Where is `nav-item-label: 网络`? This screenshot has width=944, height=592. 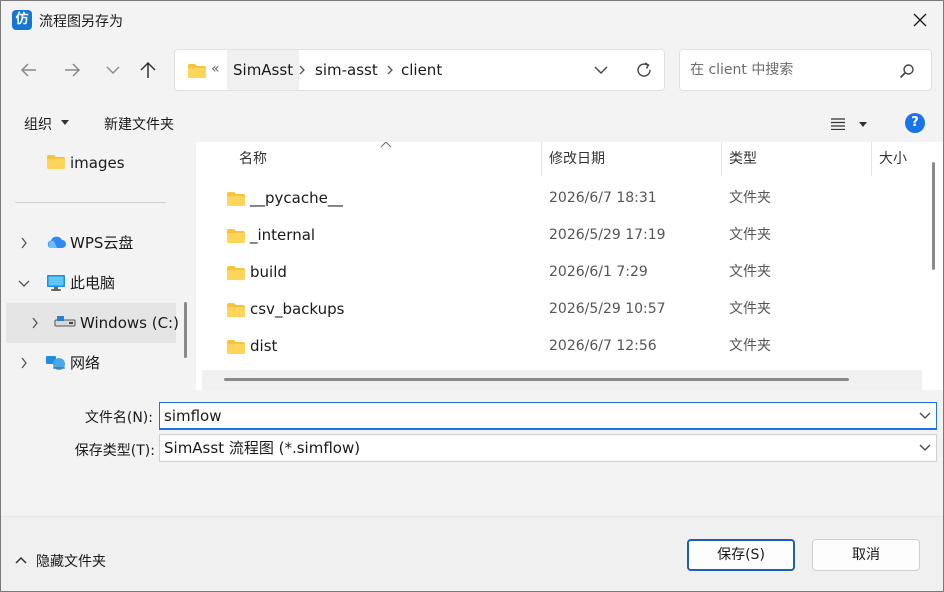 nav-item-label: 网络 is located at coordinates (85, 363).